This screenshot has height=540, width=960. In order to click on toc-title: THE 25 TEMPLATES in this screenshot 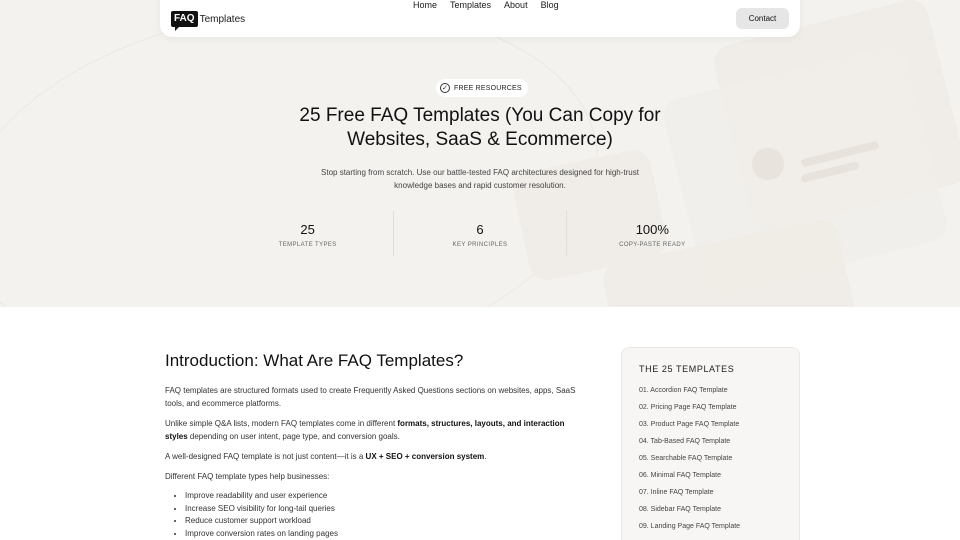, I will do `click(687, 369)`.